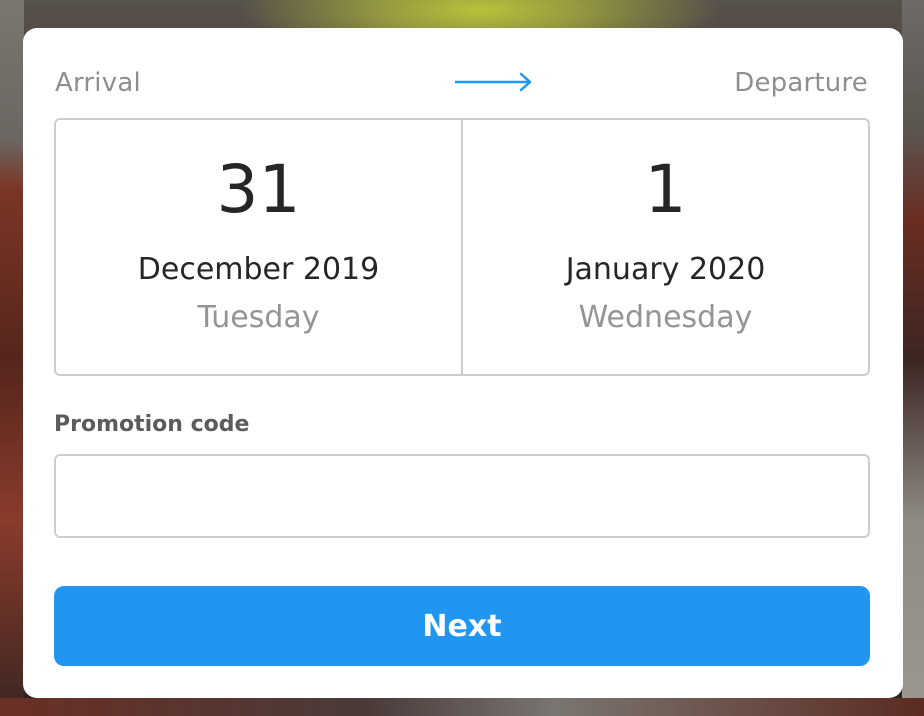 The height and width of the screenshot is (716, 924). I want to click on arrival-weekday: Tuesday, so click(258, 317).